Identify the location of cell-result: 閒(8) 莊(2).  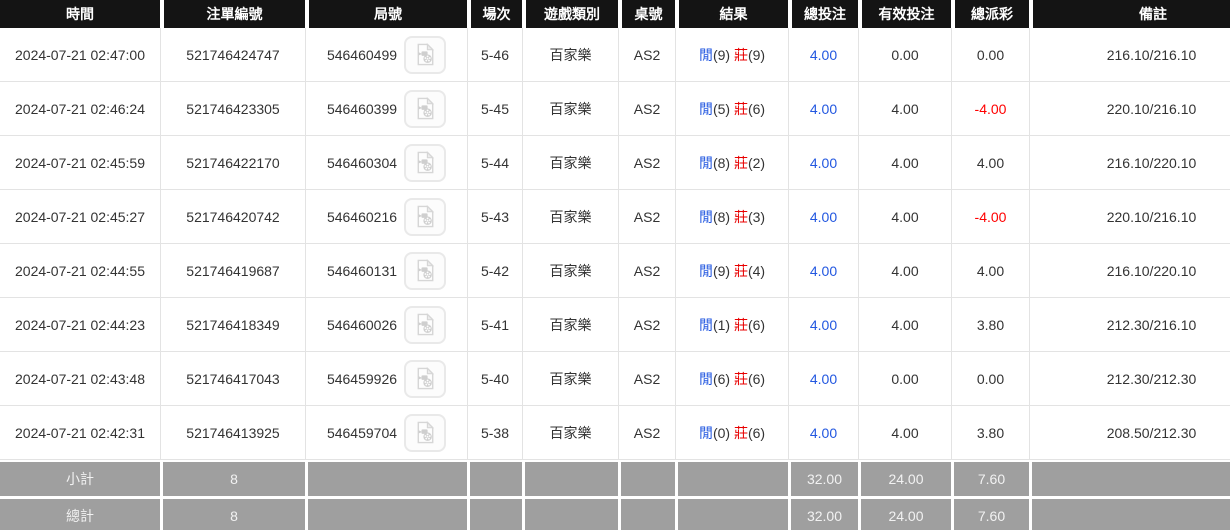
(731, 163).